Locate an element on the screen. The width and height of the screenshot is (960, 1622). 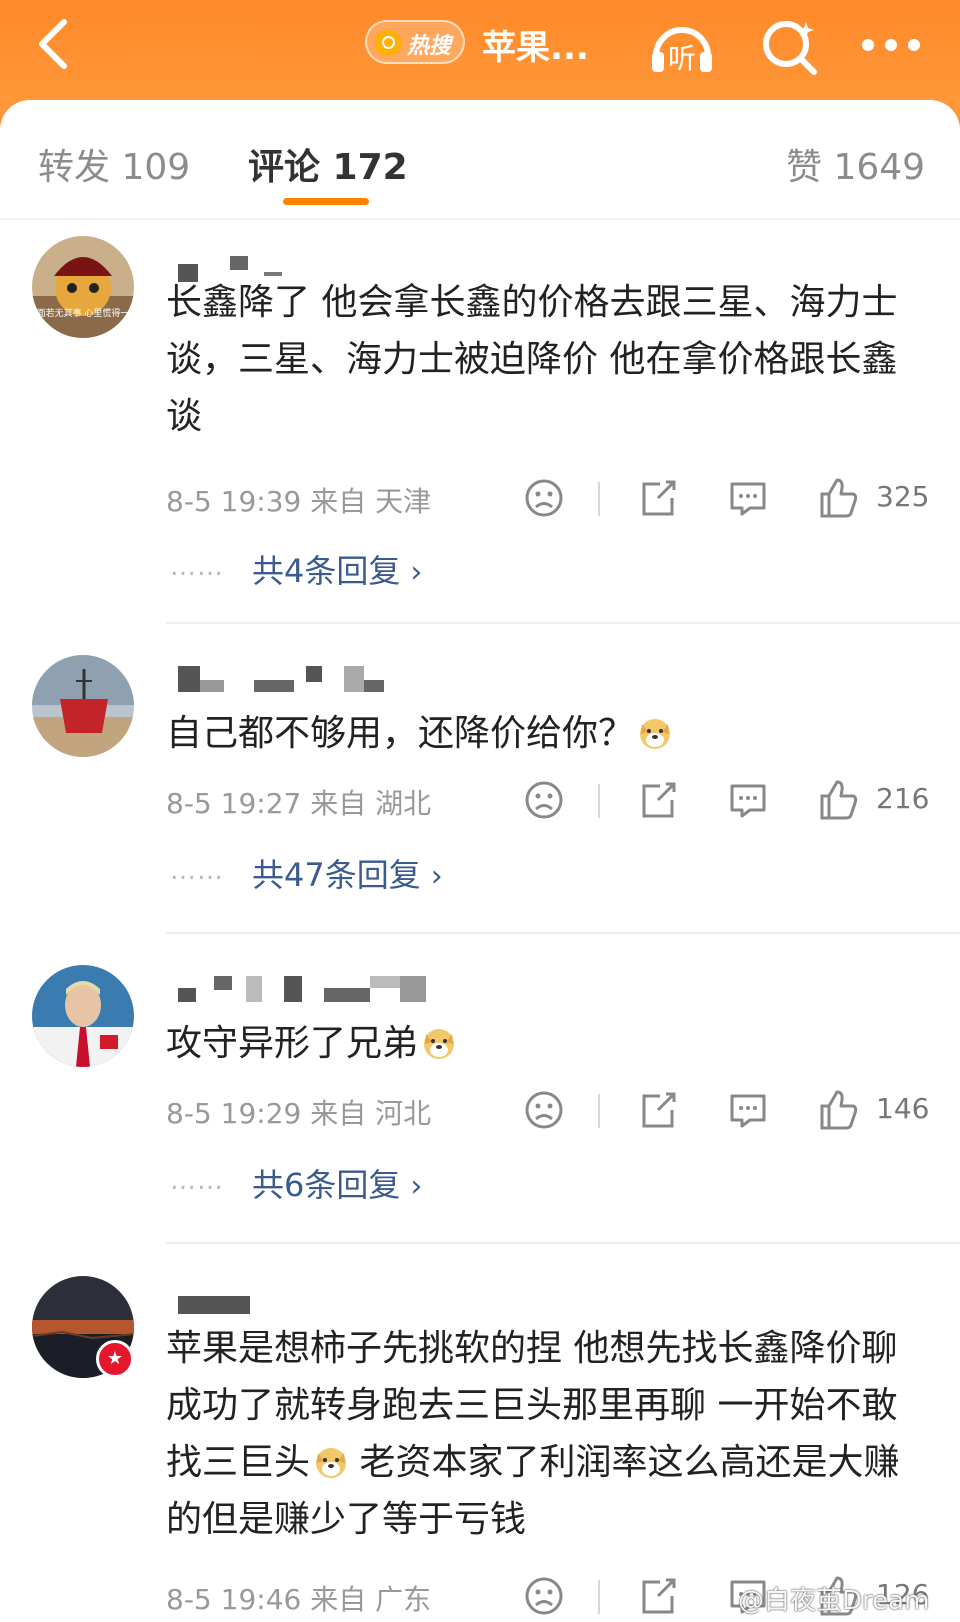
view-replies-link: 共6条回复 › is located at coordinates (337, 1183).